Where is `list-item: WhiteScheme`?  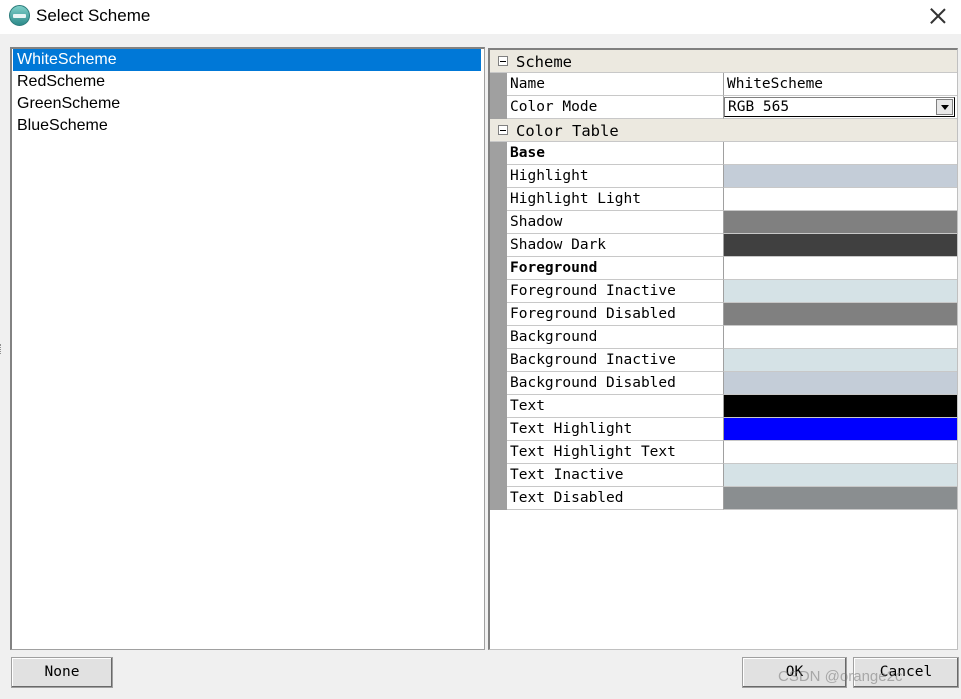 list-item: WhiteScheme is located at coordinates (247, 60).